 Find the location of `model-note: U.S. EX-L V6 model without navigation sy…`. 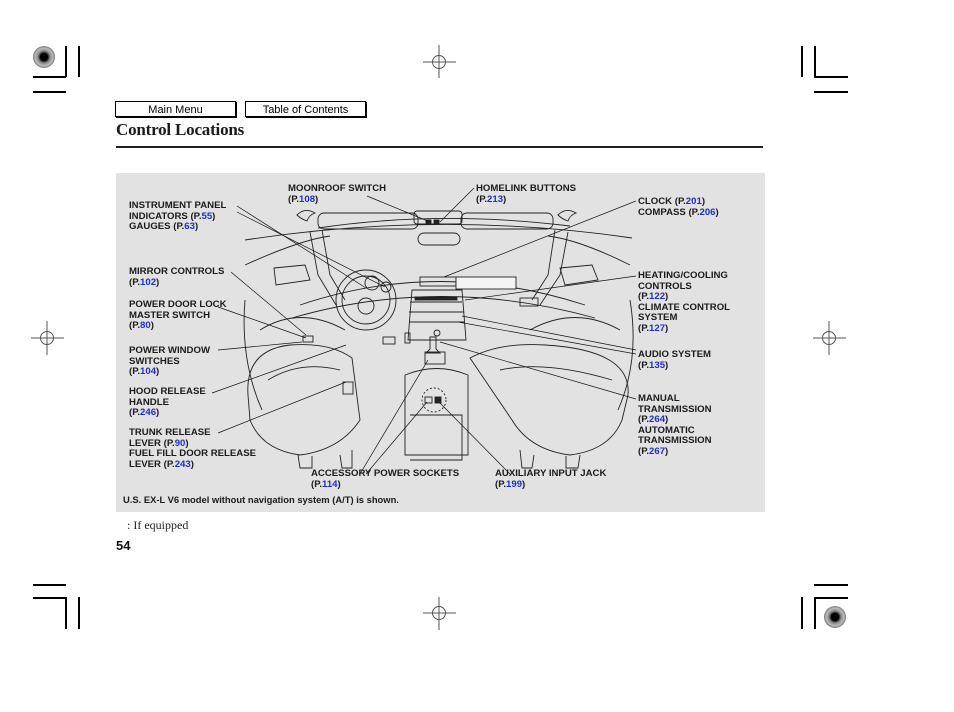

model-note: U.S. EX-L V6 model without navigation sy… is located at coordinates (261, 499).